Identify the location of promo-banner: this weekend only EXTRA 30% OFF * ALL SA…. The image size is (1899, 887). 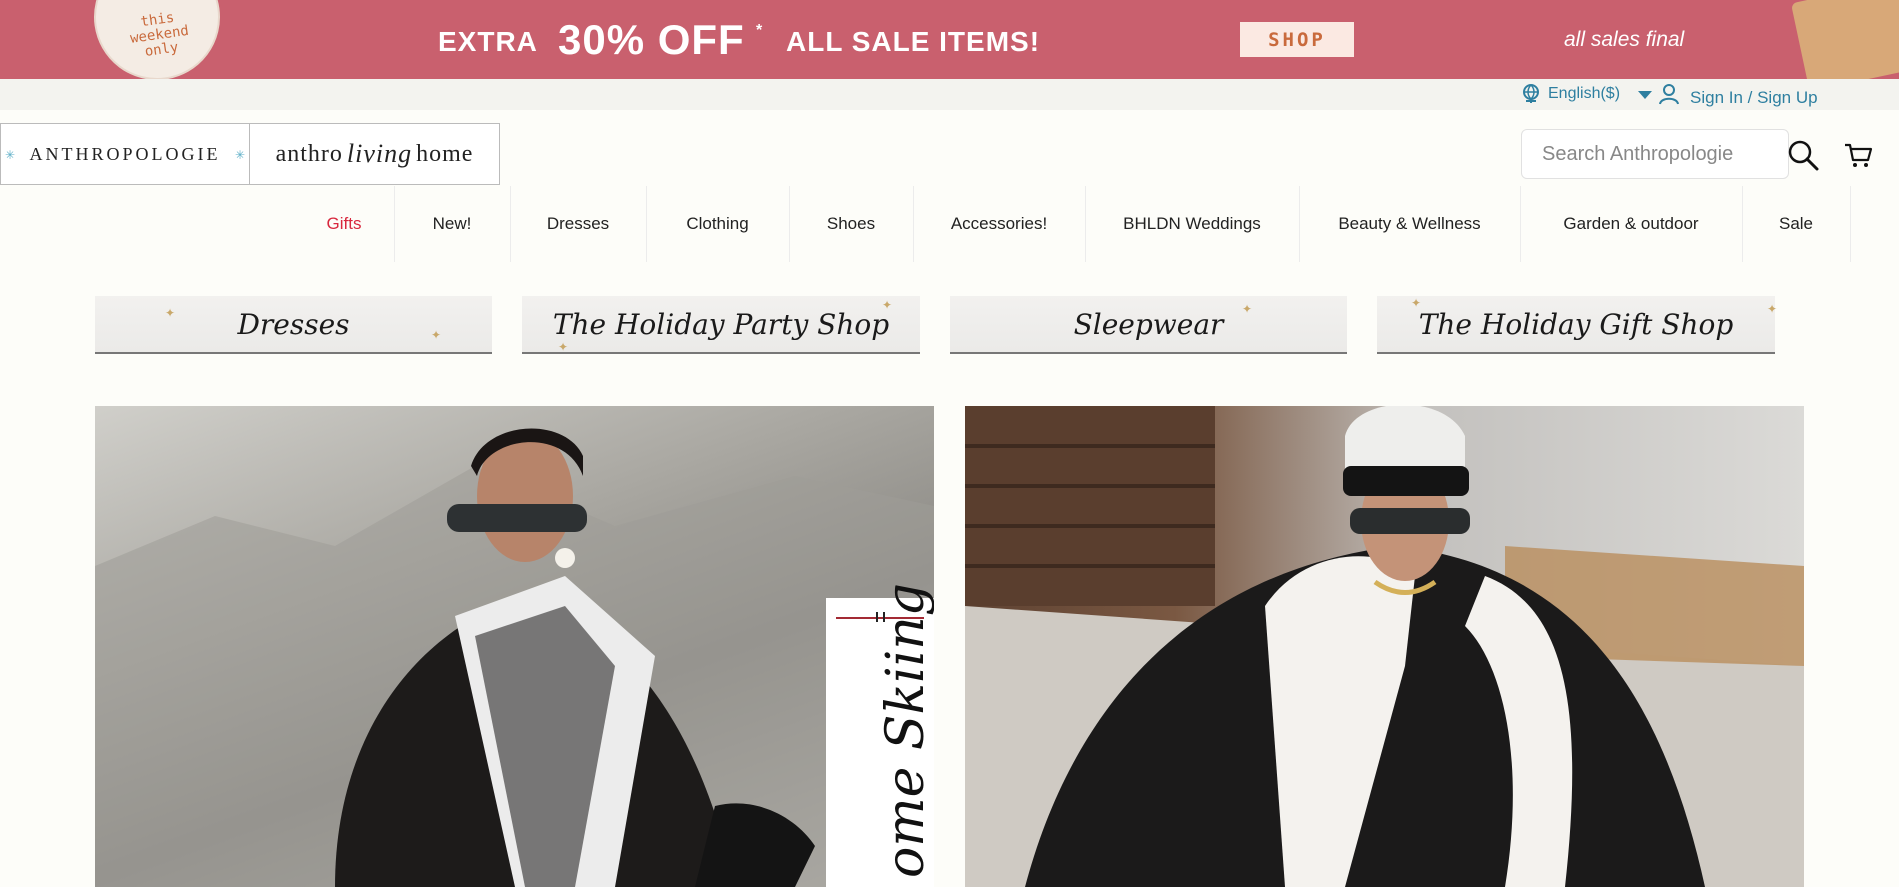
(949, 39).